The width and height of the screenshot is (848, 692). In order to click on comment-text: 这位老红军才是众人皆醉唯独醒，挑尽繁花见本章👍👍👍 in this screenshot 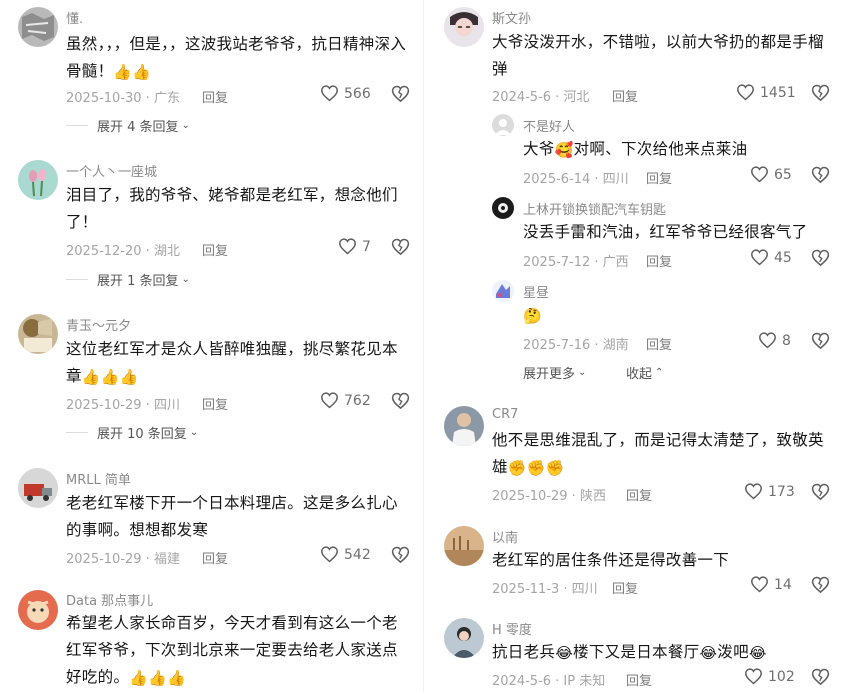, I will do `click(232, 363)`.